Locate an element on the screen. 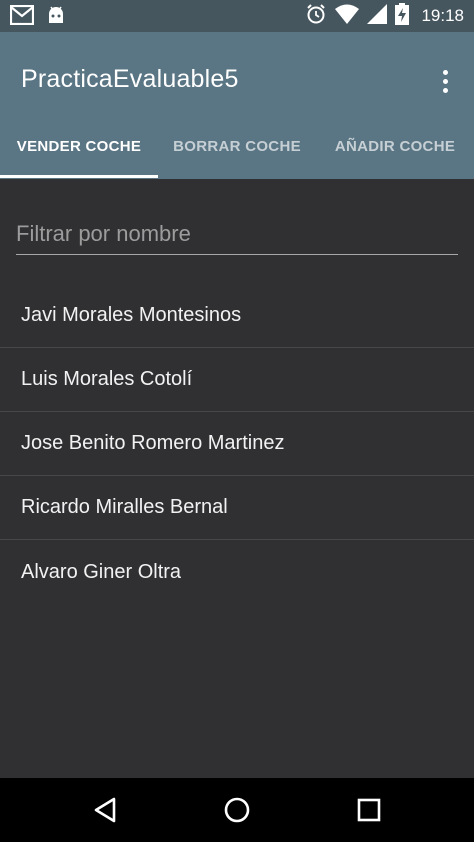  home-icon is located at coordinates (237, 810).